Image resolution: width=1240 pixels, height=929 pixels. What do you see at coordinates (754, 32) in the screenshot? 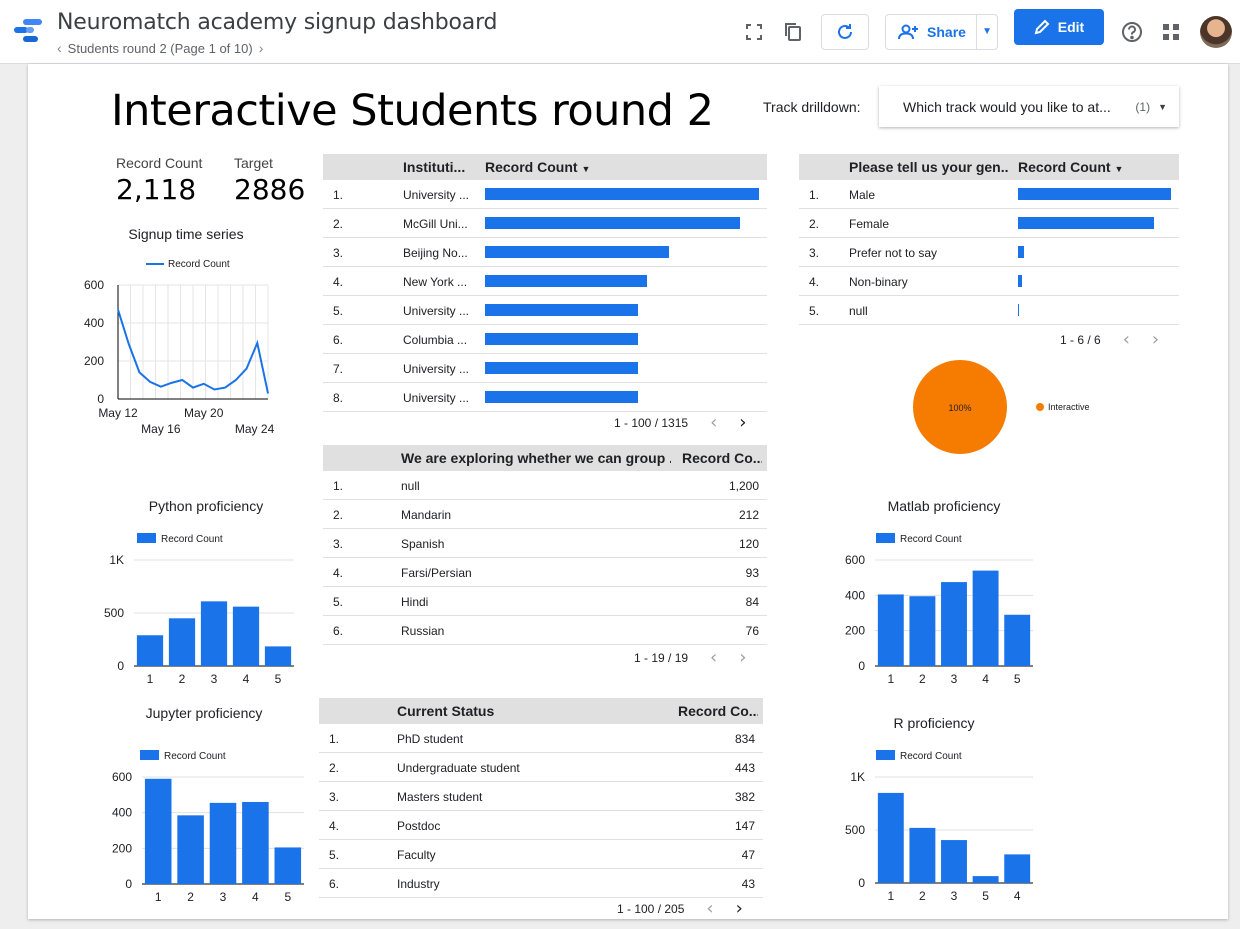
I see `fullscreen-icon` at bounding box center [754, 32].